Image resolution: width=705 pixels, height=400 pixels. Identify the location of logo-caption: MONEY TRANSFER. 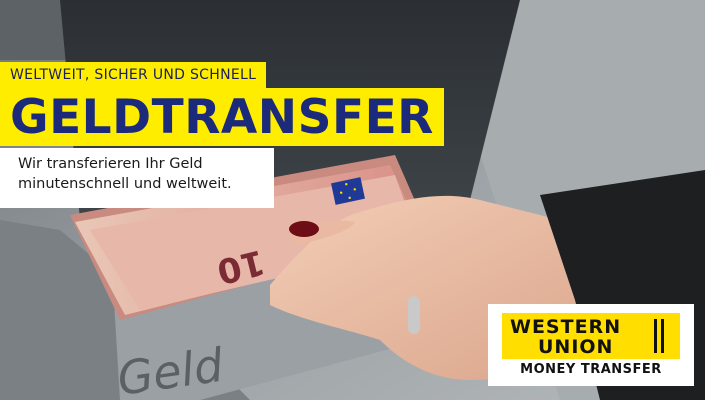
(591, 369).